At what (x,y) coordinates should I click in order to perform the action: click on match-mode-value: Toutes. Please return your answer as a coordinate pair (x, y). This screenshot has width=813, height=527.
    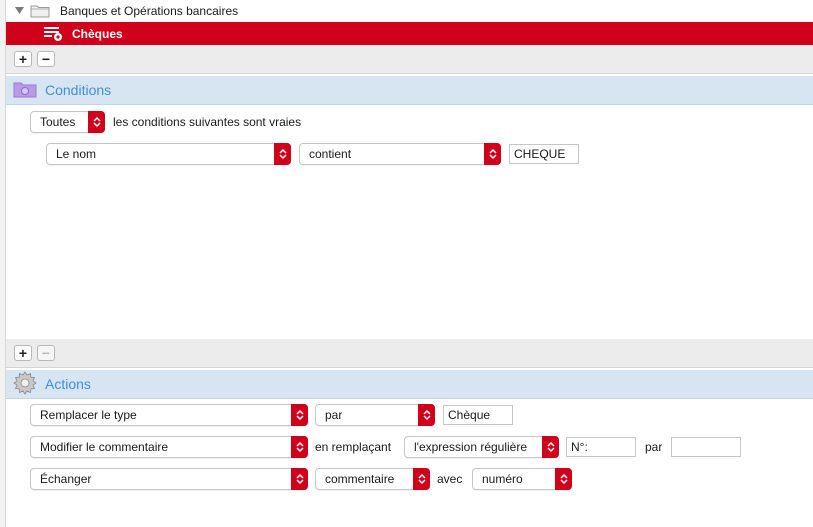
    Looking at the image, I should click on (58, 122).